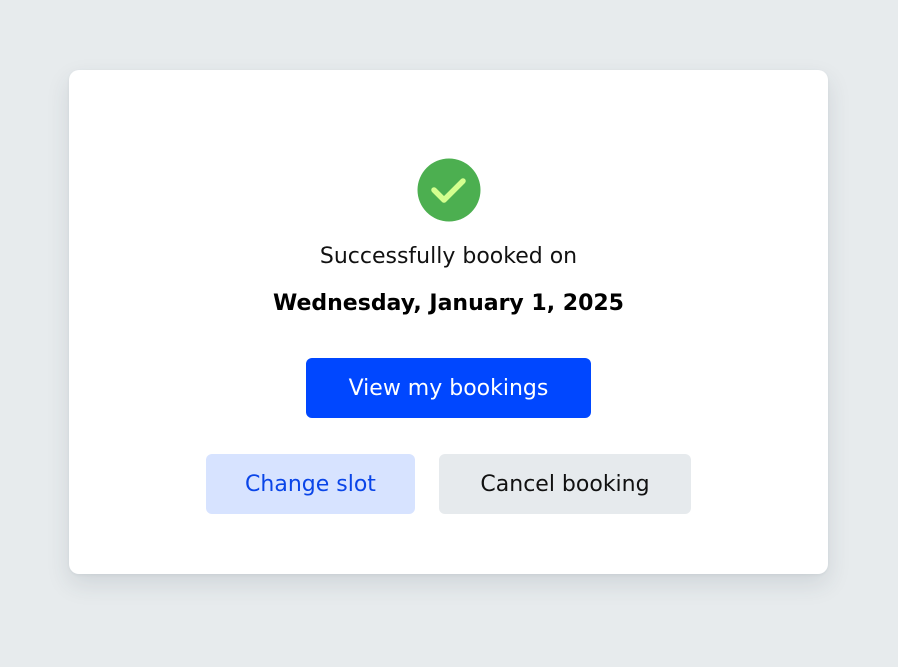 The width and height of the screenshot is (898, 667). I want to click on view-my-bookings-button: View my bookings, so click(448, 388).